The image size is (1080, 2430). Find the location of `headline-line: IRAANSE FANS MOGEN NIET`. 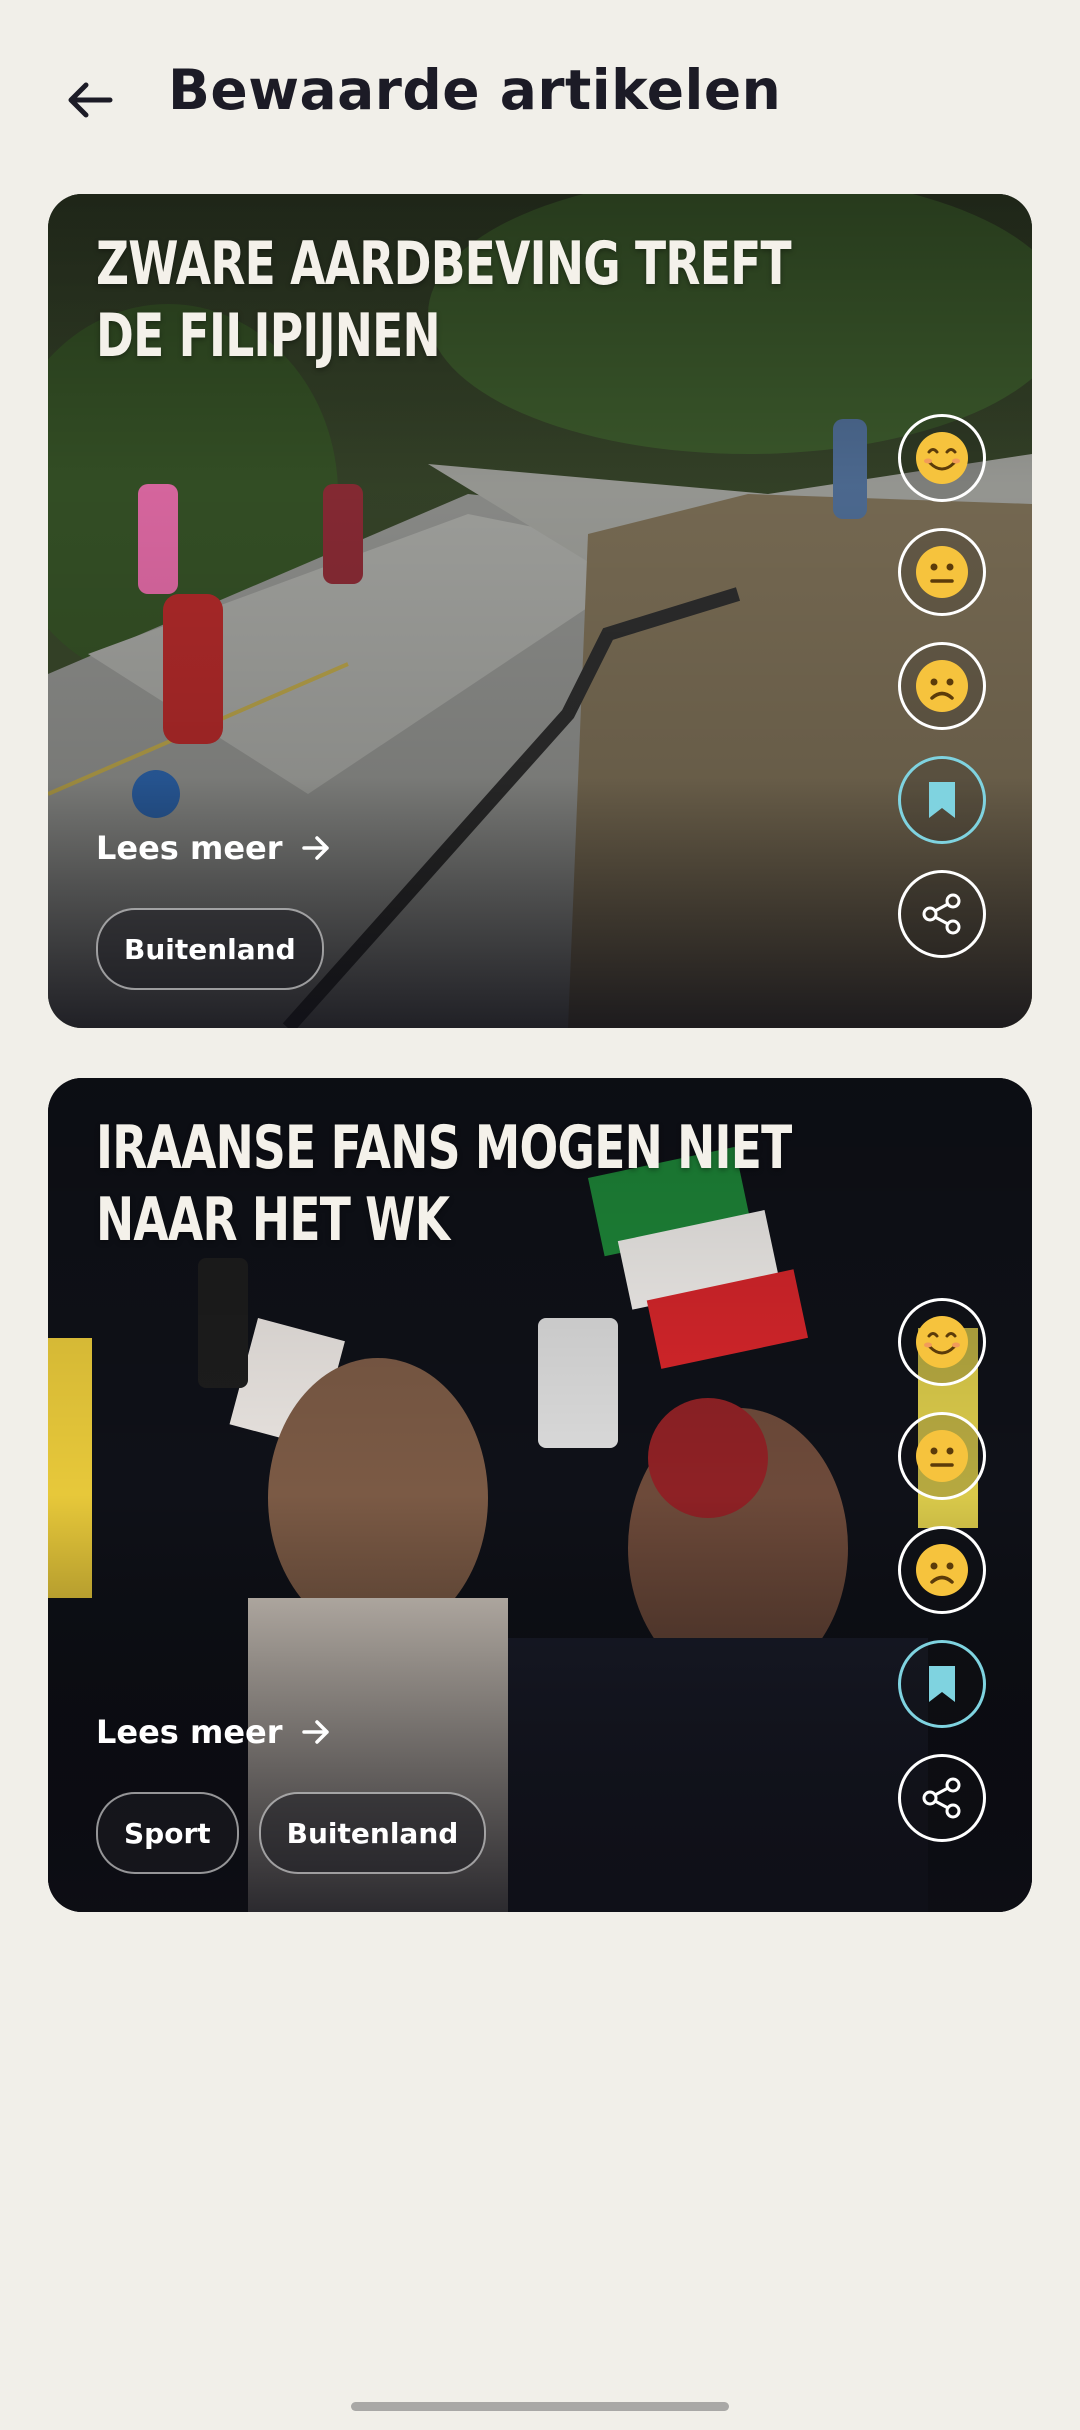

headline-line: IRAANSE FANS MOGEN NIET is located at coordinates (444, 1148).